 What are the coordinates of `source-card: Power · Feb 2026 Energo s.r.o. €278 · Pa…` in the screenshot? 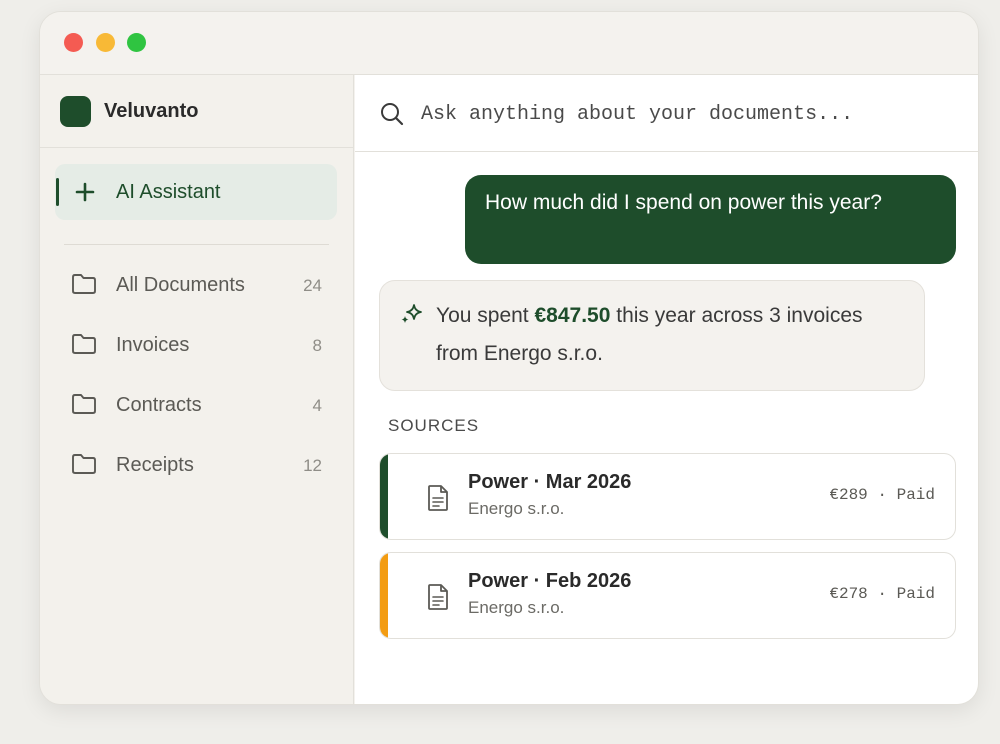 It's located at (667, 595).